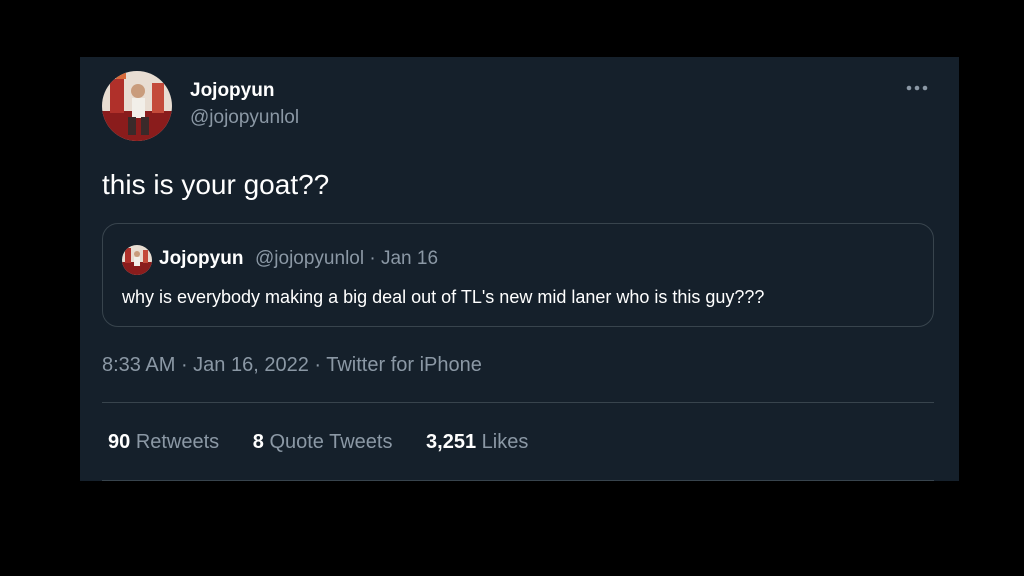 This screenshot has width=1024, height=576. Describe the element at coordinates (201, 258) in the screenshot. I see `quoted-display-name: Jojopyun` at that location.